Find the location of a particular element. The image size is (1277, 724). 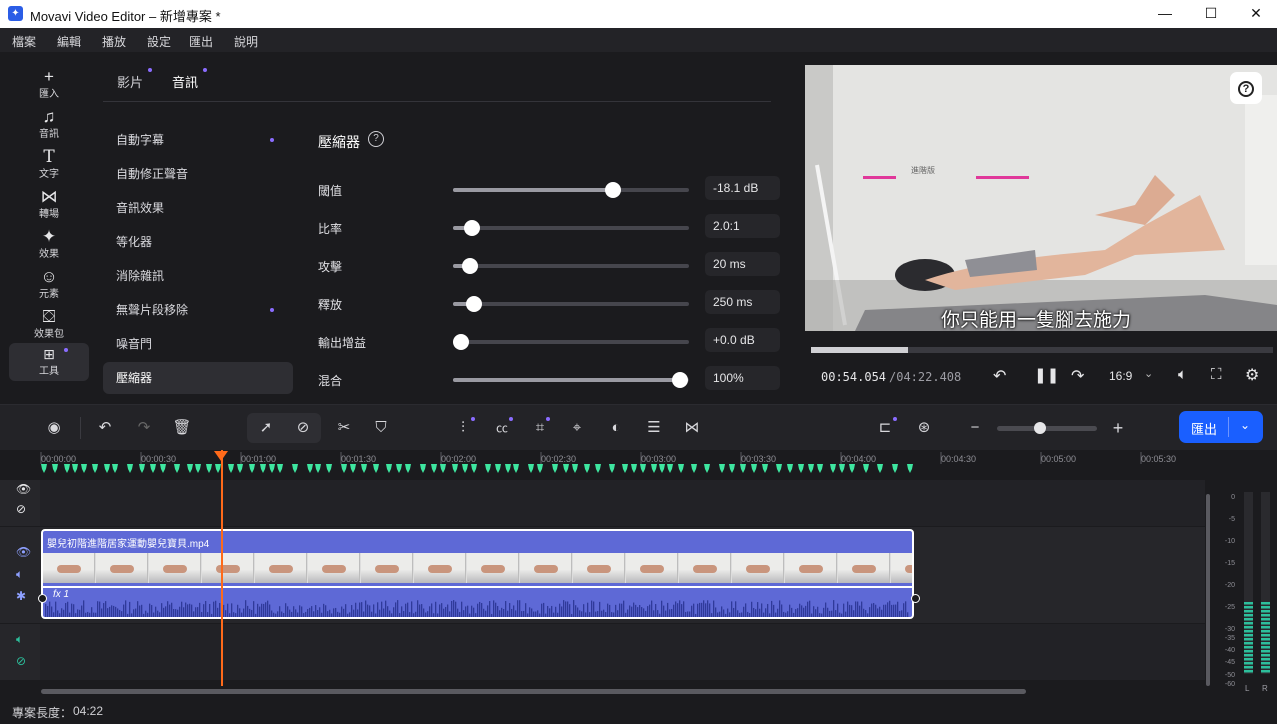

link-icon: ⊘ is located at coordinates (21, 509).